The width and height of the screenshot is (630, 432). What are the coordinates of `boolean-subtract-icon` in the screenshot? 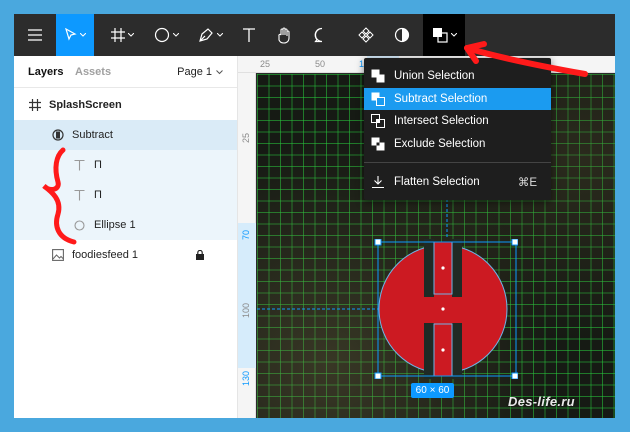 It's located at (58, 135).